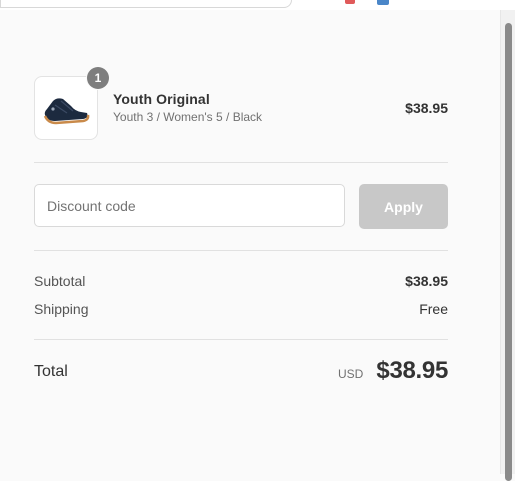  What do you see at coordinates (426, 108) in the screenshot?
I see `product-price: $38.95` at bounding box center [426, 108].